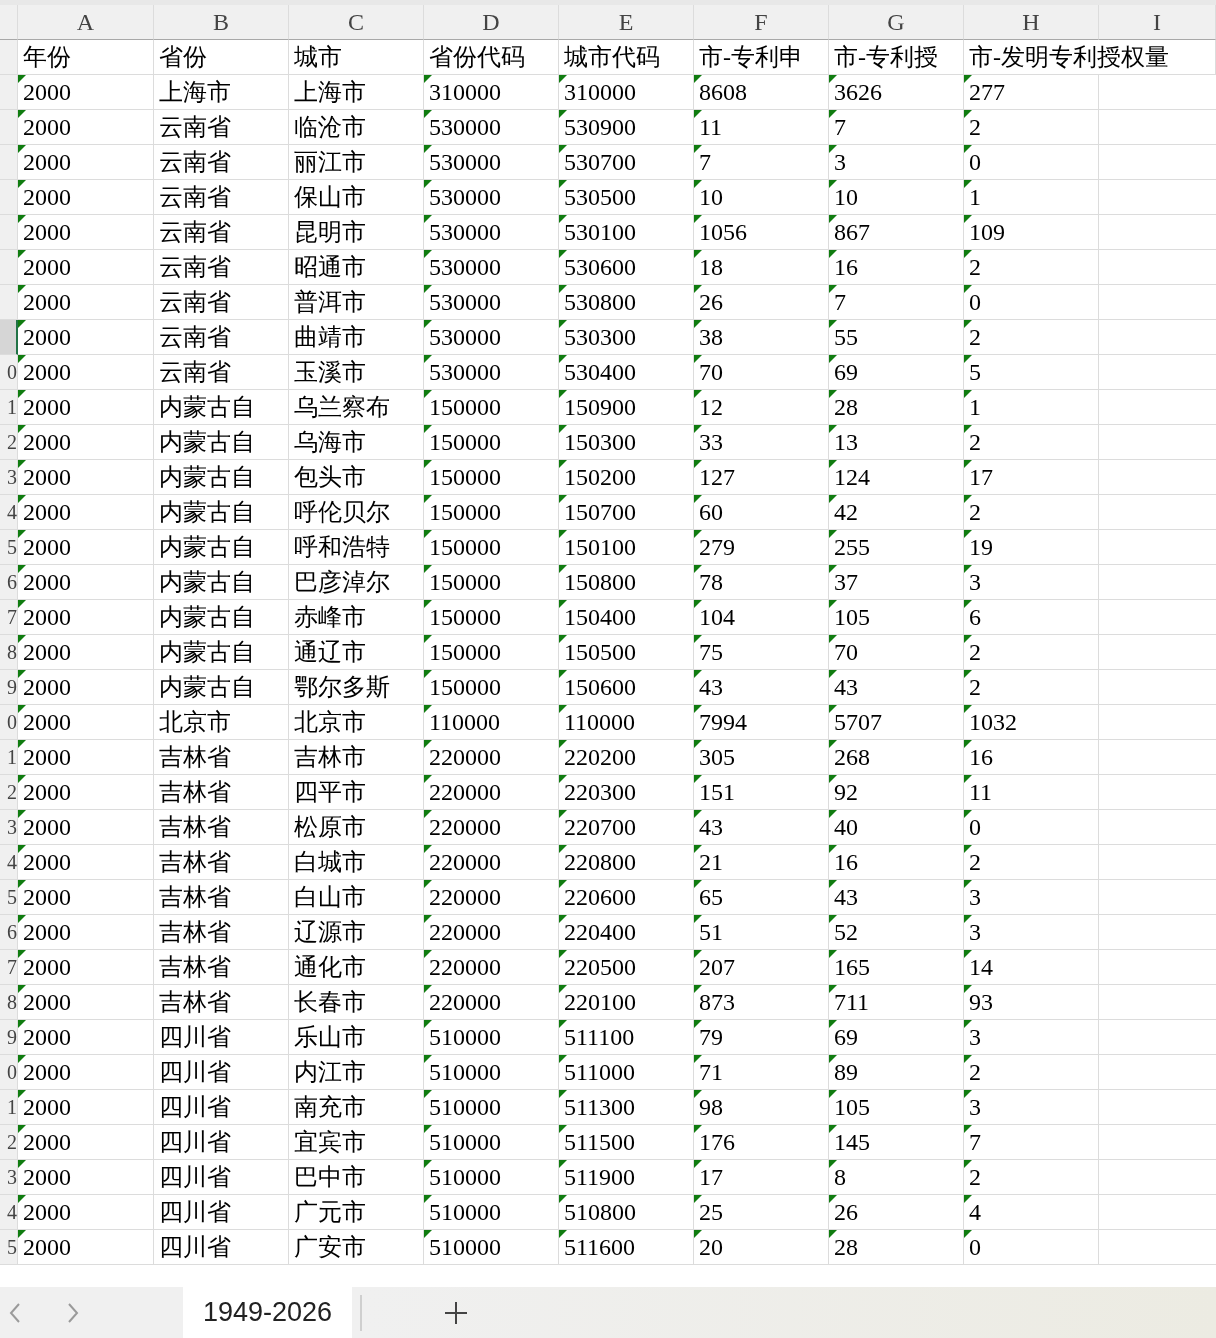  Describe the element at coordinates (626, 1037) in the screenshot. I see `table-cell: 511100` at that location.